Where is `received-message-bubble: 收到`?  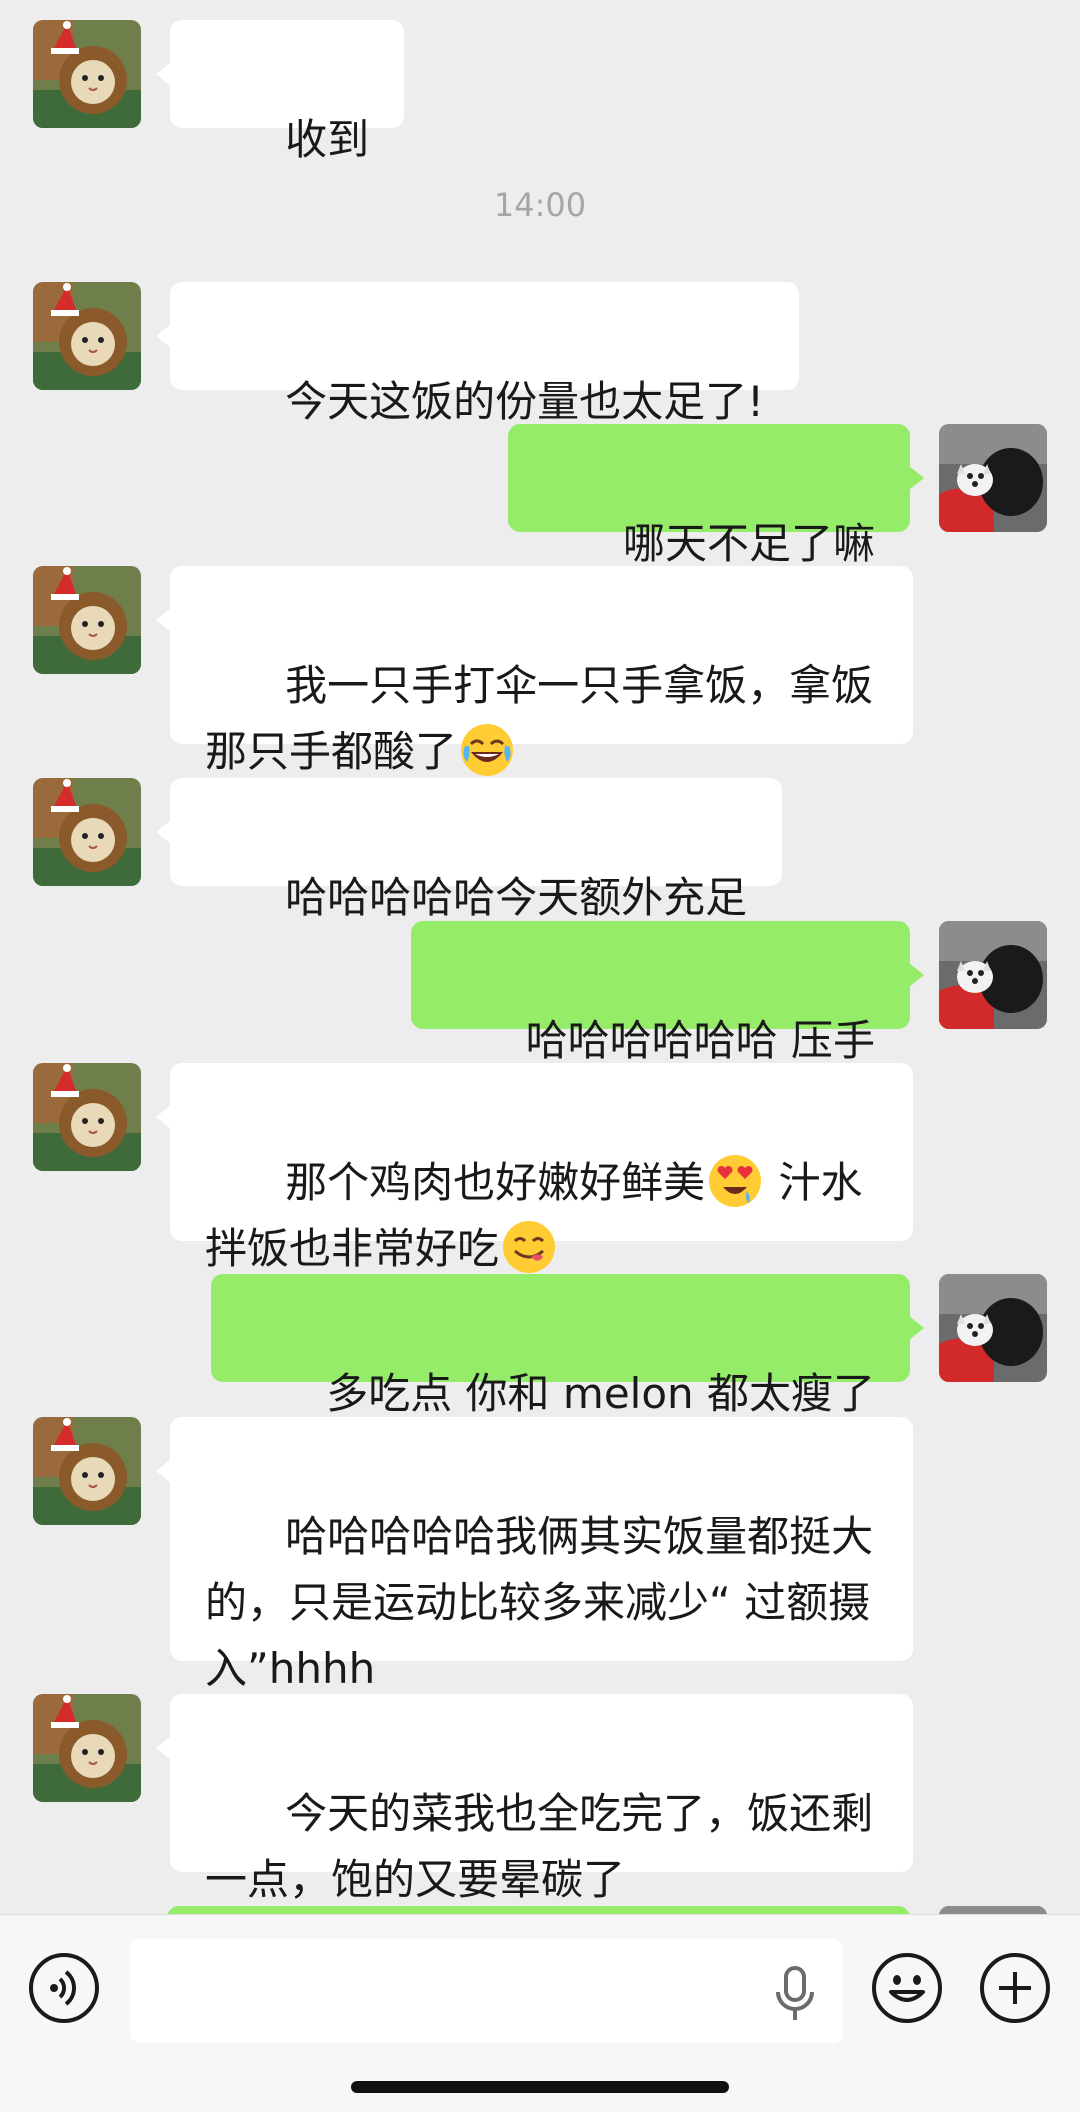 received-message-bubble: 收到 is located at coordinates (280, 92).